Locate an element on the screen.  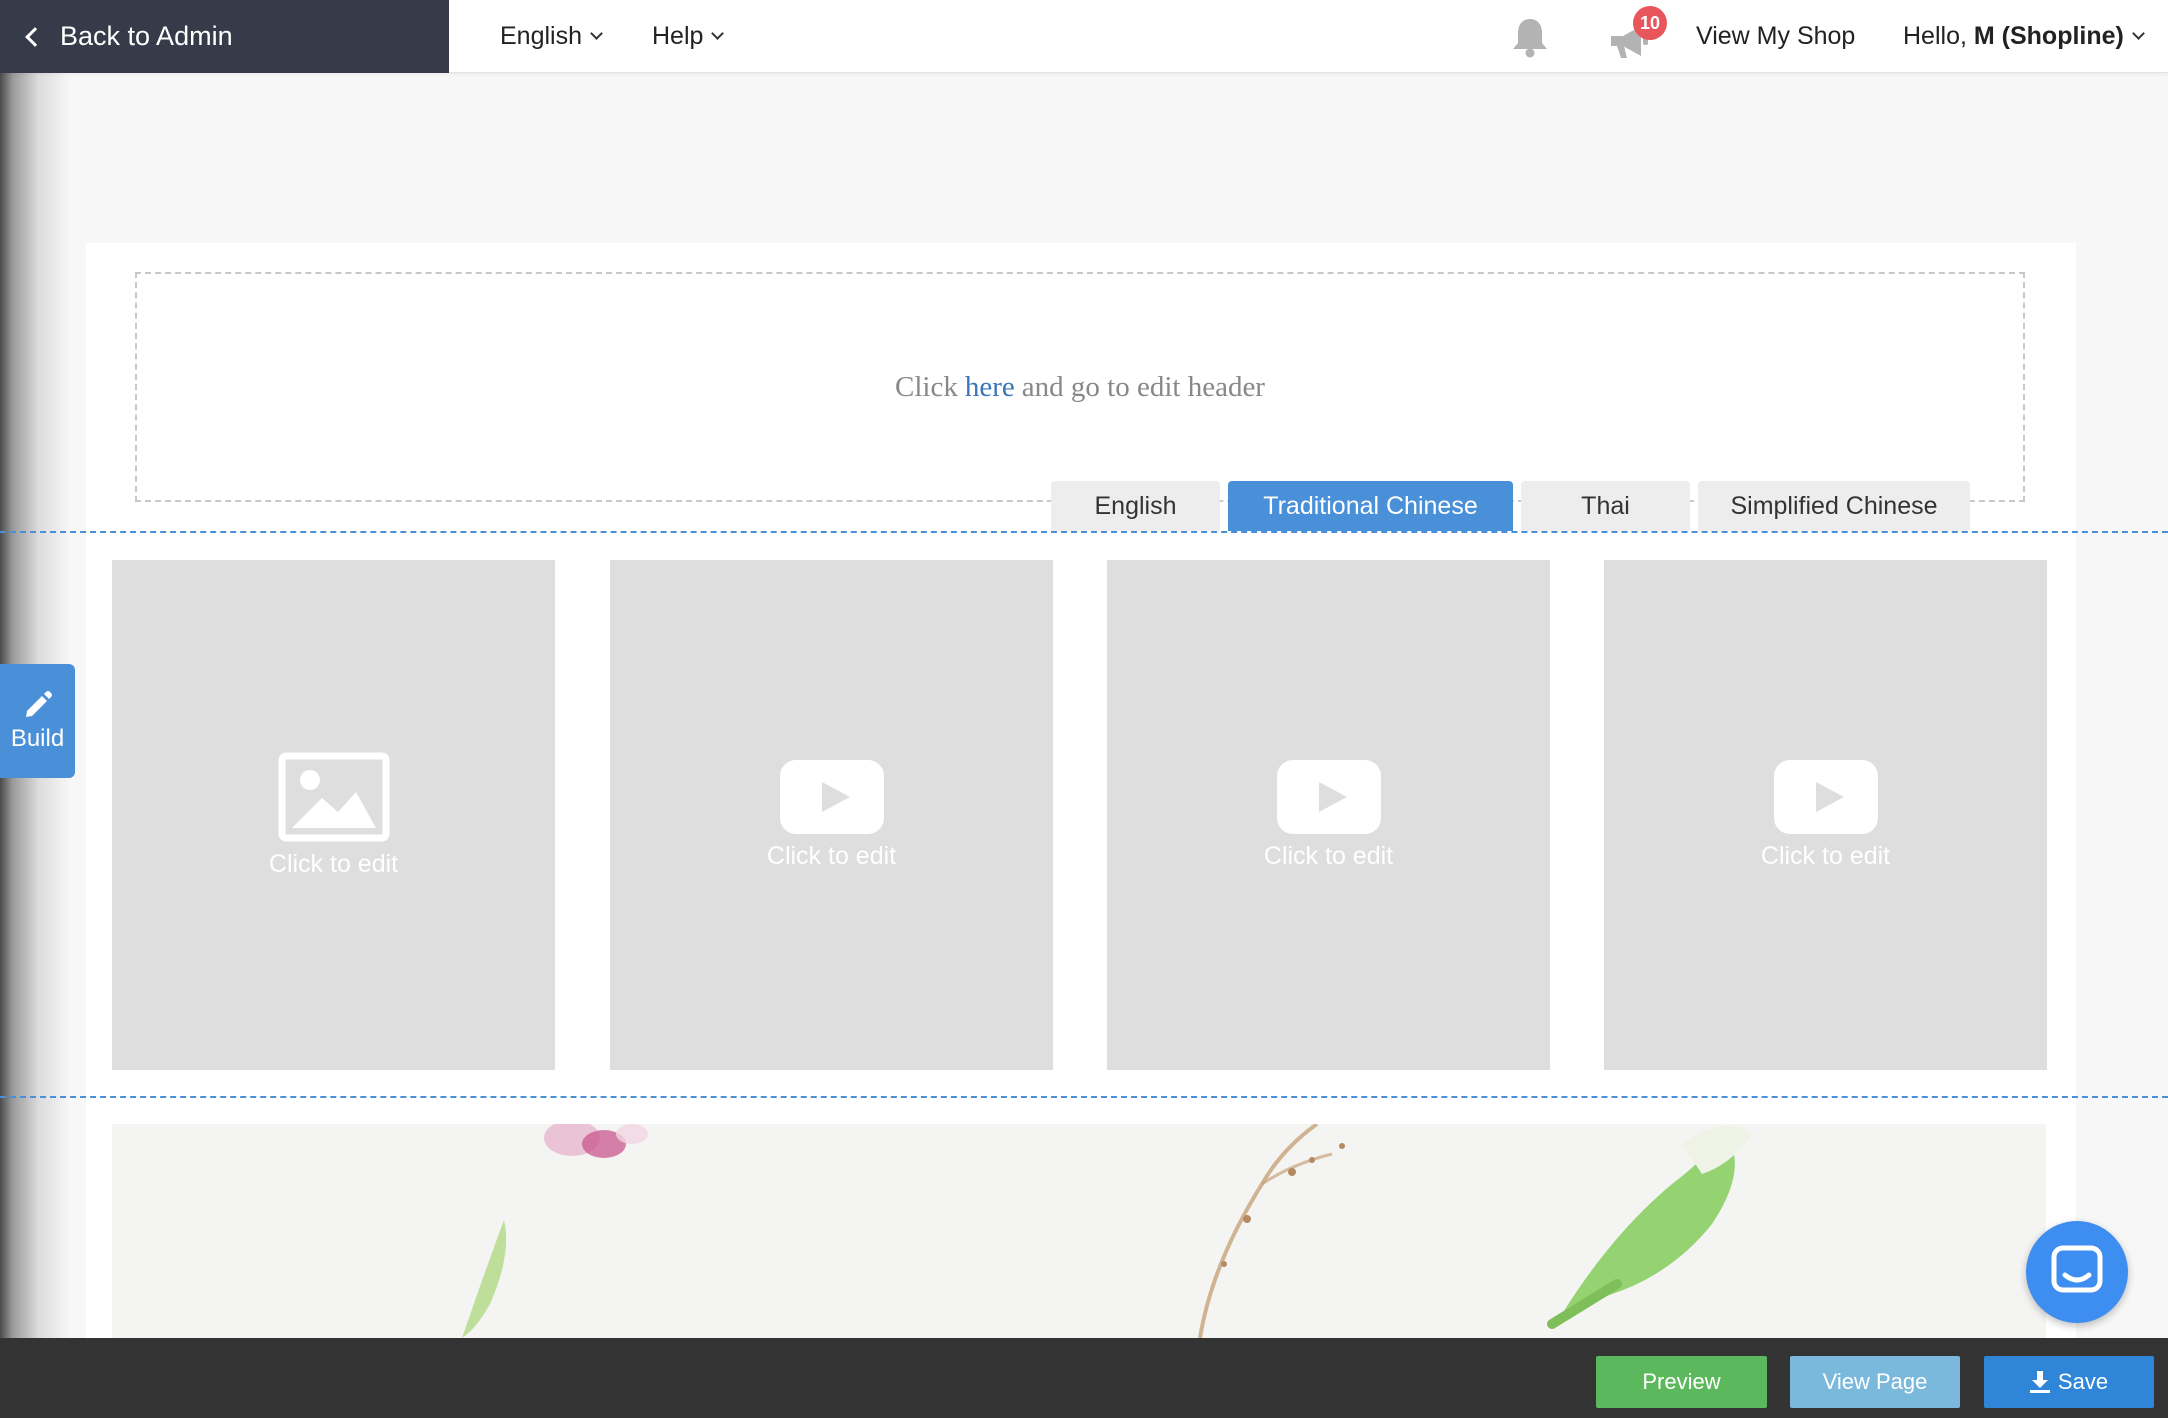
bell-icon is located at coordinates (1530, 37).